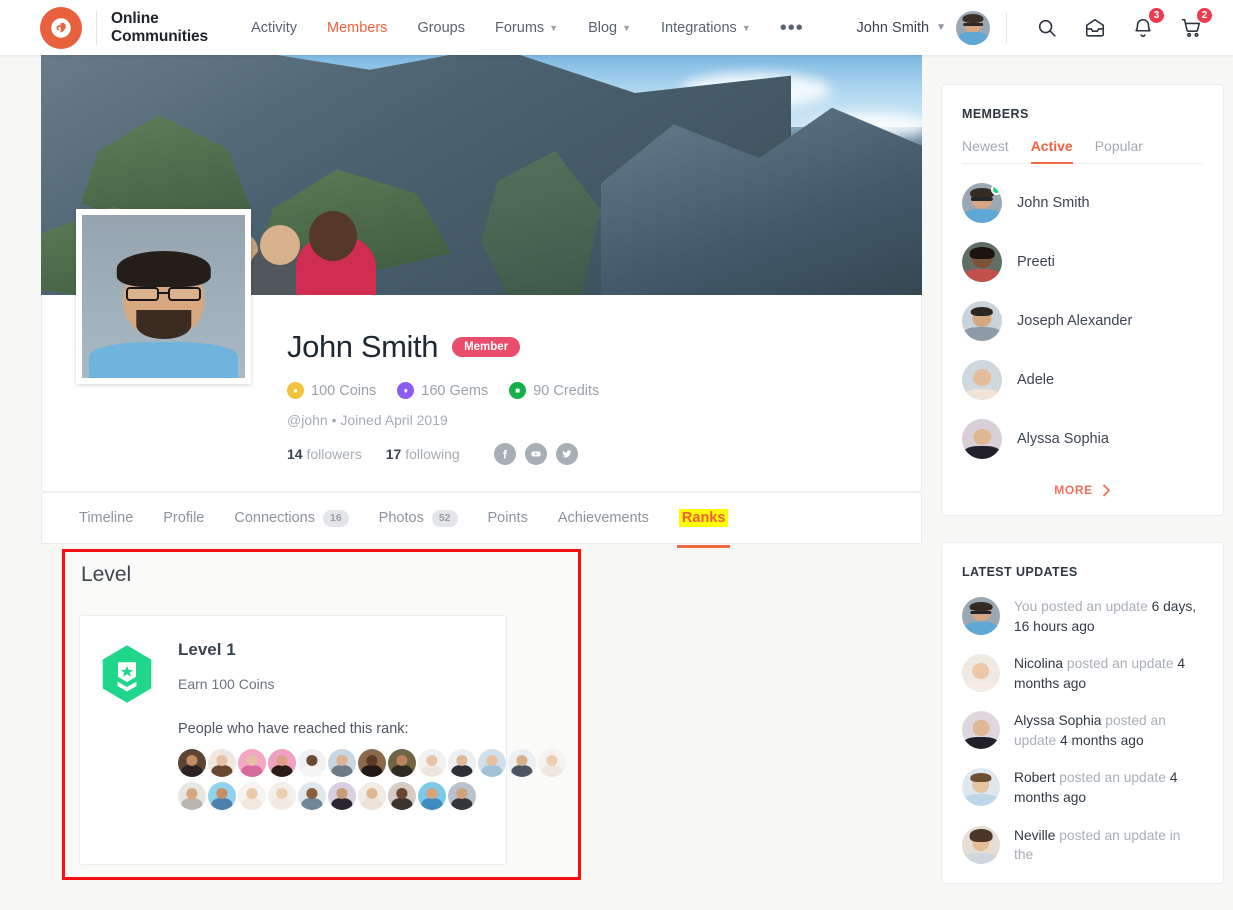  Describe the element at coordinates (1108, 845) in the screenshot. I see `update-text: Neville posted an update in the` at that location.